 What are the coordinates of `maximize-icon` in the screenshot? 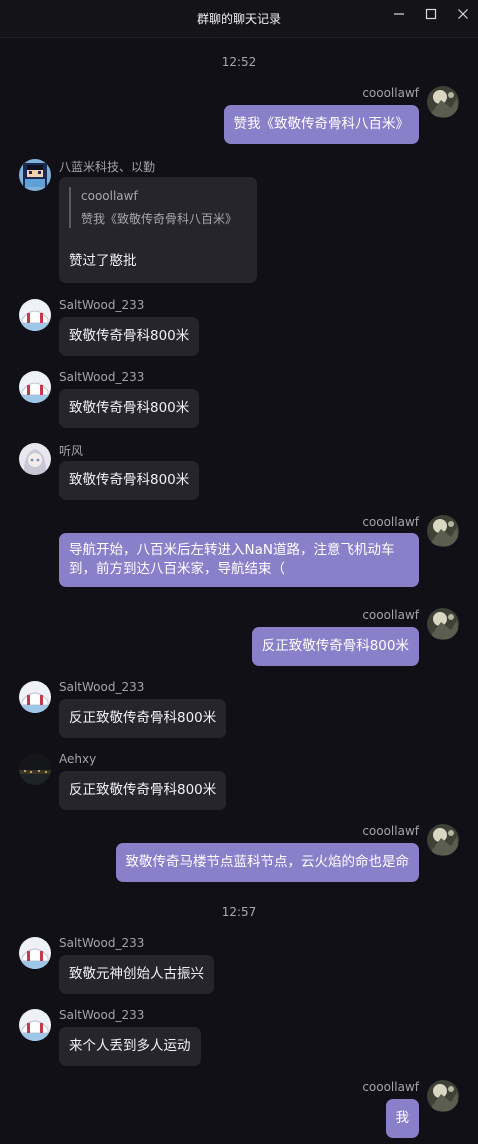 It's located at (431, 14).